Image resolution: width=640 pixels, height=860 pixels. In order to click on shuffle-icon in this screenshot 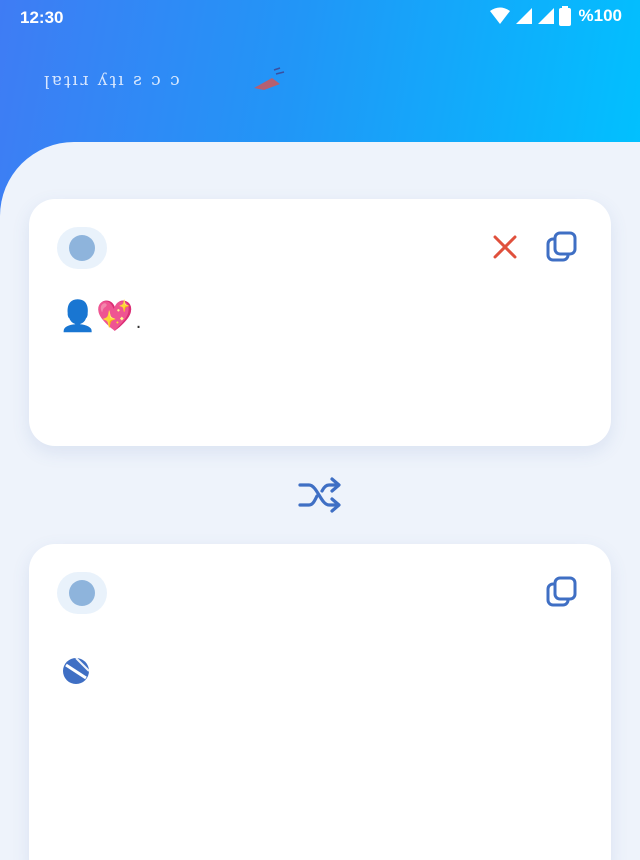, I will do `click(320, 497)`.